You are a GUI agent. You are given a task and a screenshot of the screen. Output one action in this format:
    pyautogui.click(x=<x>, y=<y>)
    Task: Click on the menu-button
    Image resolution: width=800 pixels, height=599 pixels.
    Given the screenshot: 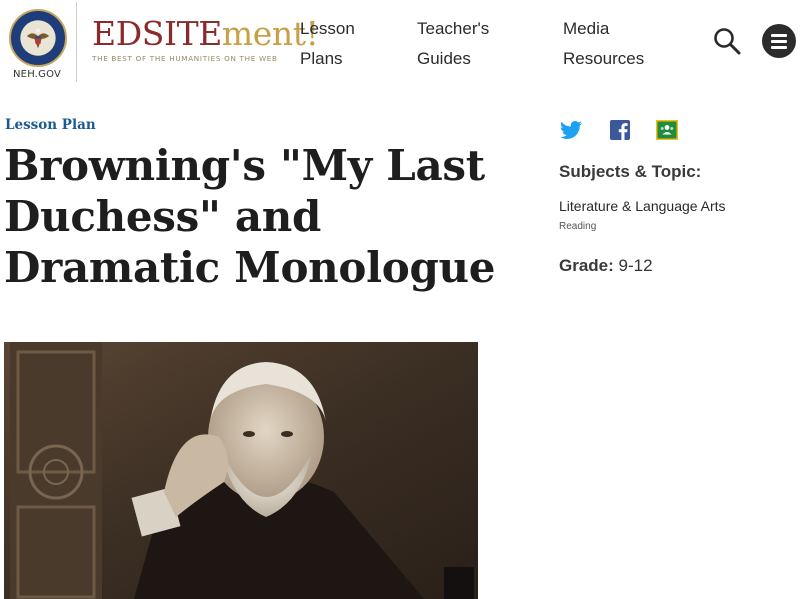 What is the action you would take?
    pyautogui.click(x=779, y=41)
    